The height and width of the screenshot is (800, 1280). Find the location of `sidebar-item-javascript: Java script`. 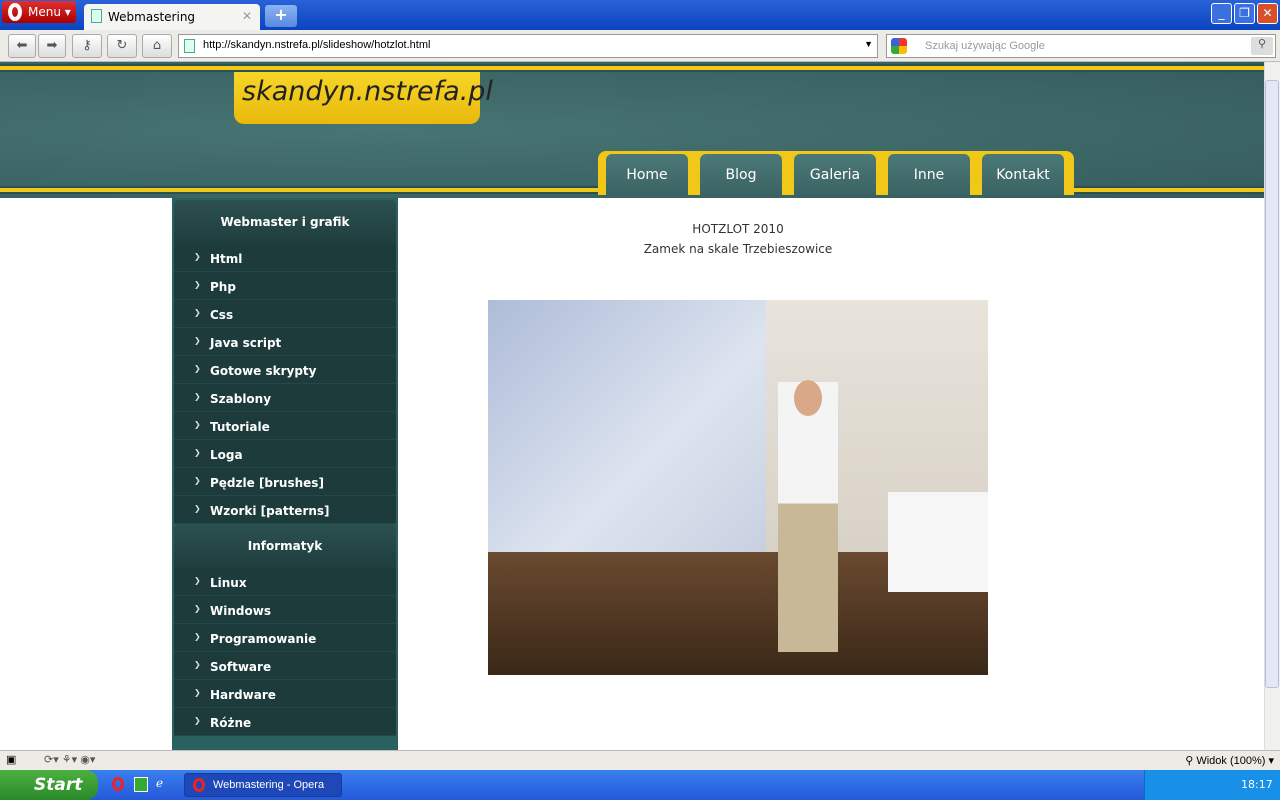

sidebar-item-javascript: Java script is located at coordinates (285, 342).